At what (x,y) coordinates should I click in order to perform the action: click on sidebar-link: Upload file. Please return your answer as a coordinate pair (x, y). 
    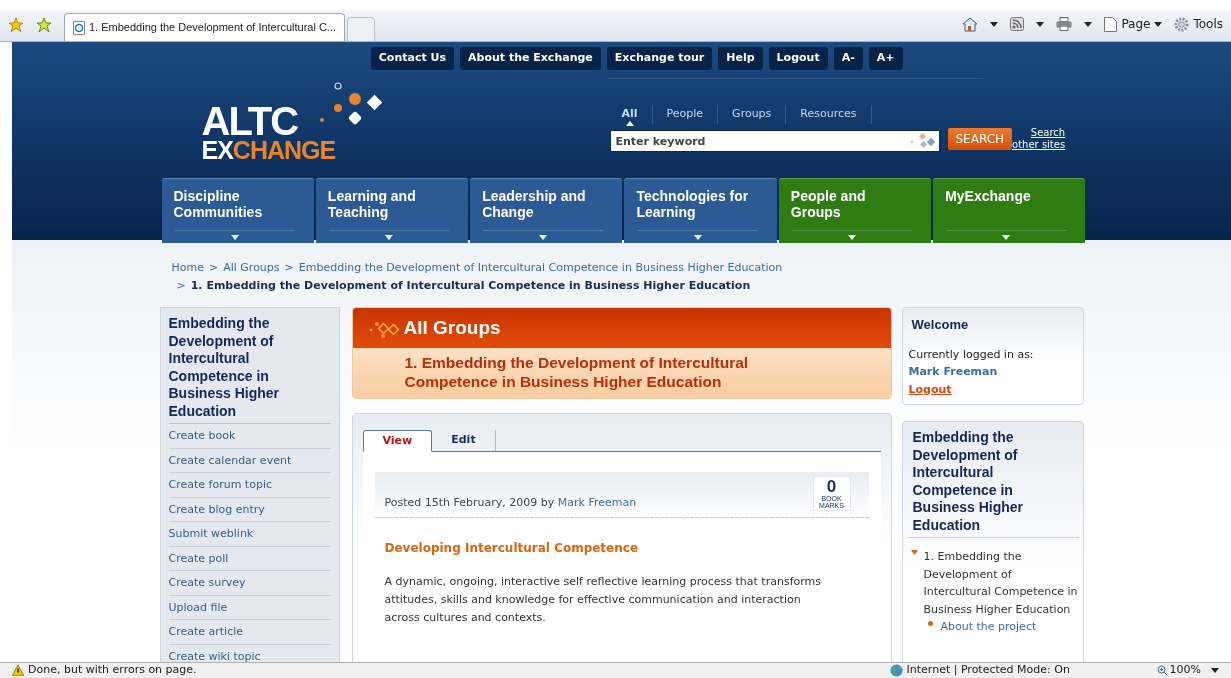
    Looking at the image, I should click on (249, 607).